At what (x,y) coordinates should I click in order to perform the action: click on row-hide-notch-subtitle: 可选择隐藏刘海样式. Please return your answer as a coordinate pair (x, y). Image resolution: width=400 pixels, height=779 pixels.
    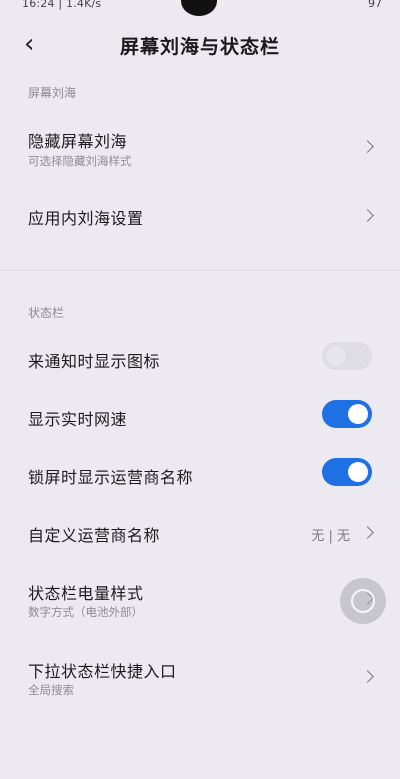
    Looking at the image, I should click on (80, 161).